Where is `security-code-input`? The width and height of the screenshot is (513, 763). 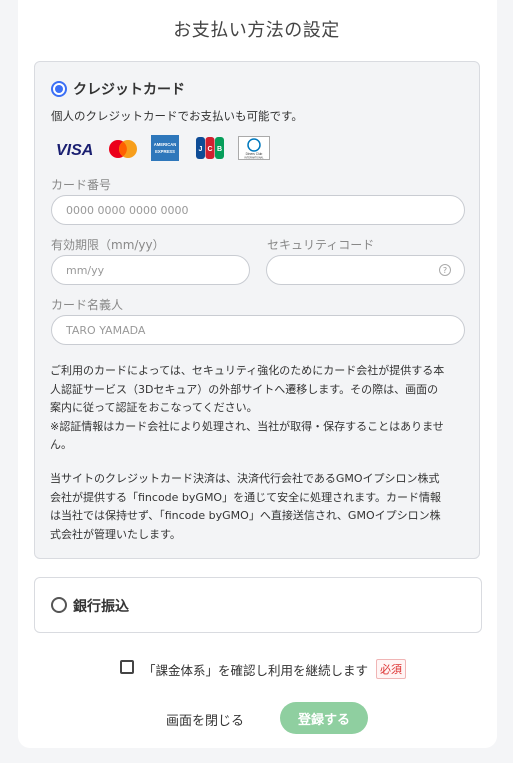 security-code-input is located at coordinates (365, 270).